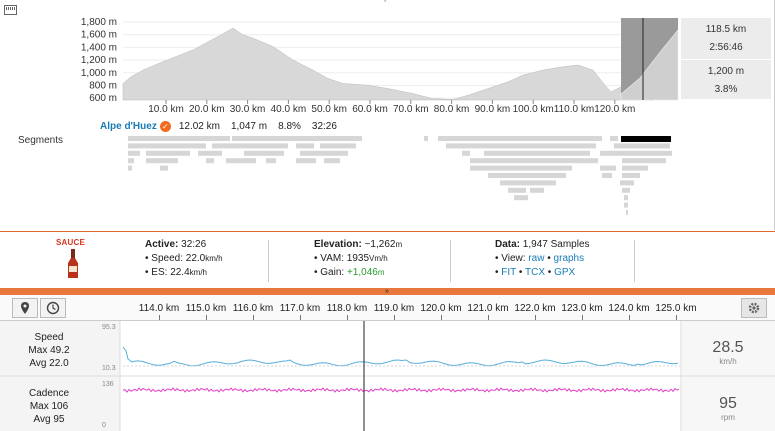 This screenshot has width=775, height=431. I want to click on x-tick-label: 30.0 km, so click(248, 109).